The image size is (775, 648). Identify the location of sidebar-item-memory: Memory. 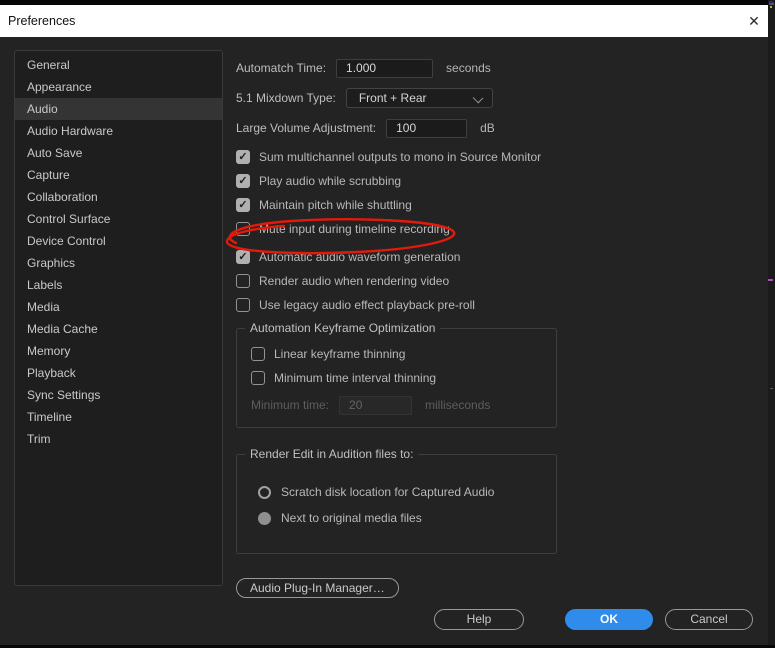
(118, 351).